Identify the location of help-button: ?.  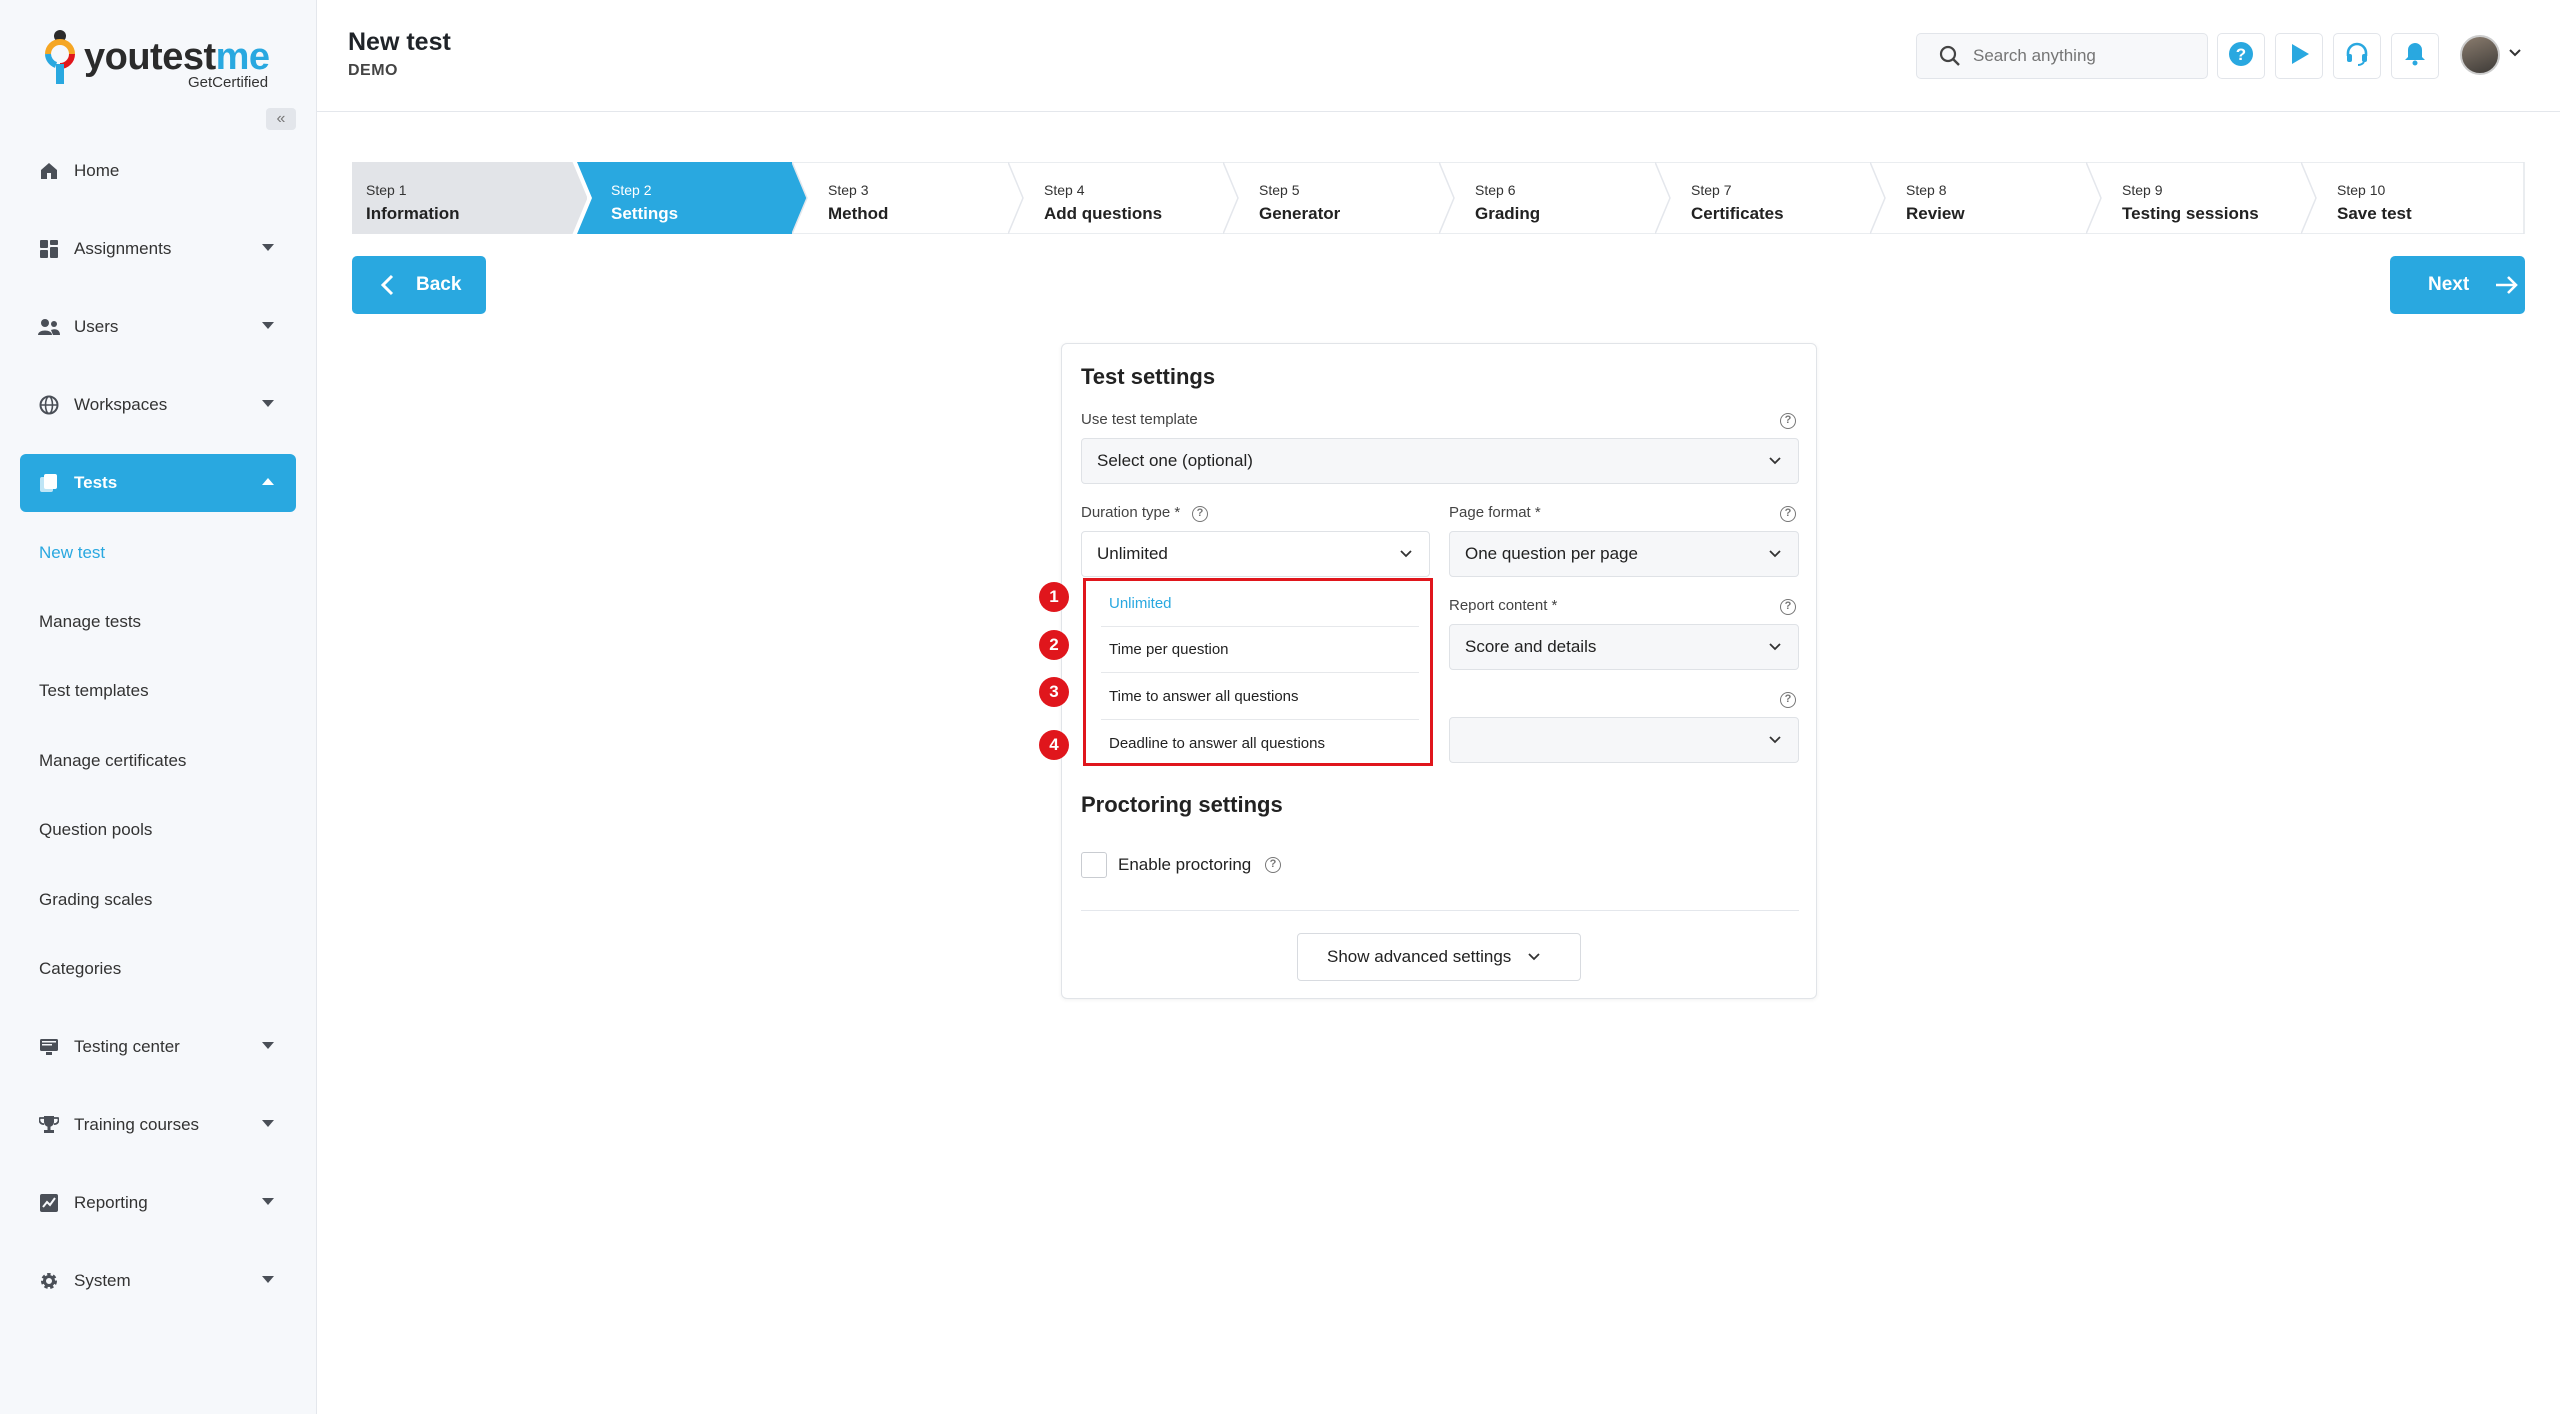
(2241, 56).